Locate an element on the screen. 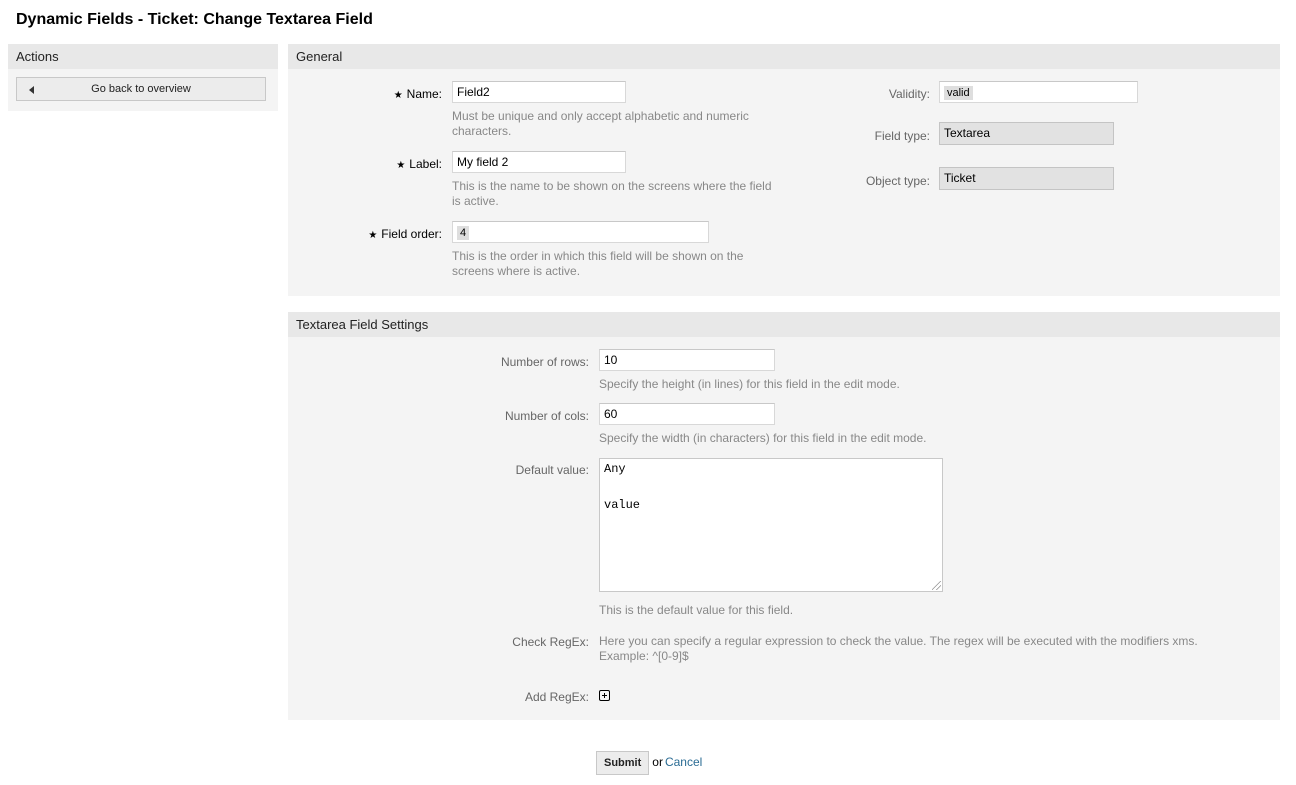  caret-left-icon is located at coordinates (31, 90).